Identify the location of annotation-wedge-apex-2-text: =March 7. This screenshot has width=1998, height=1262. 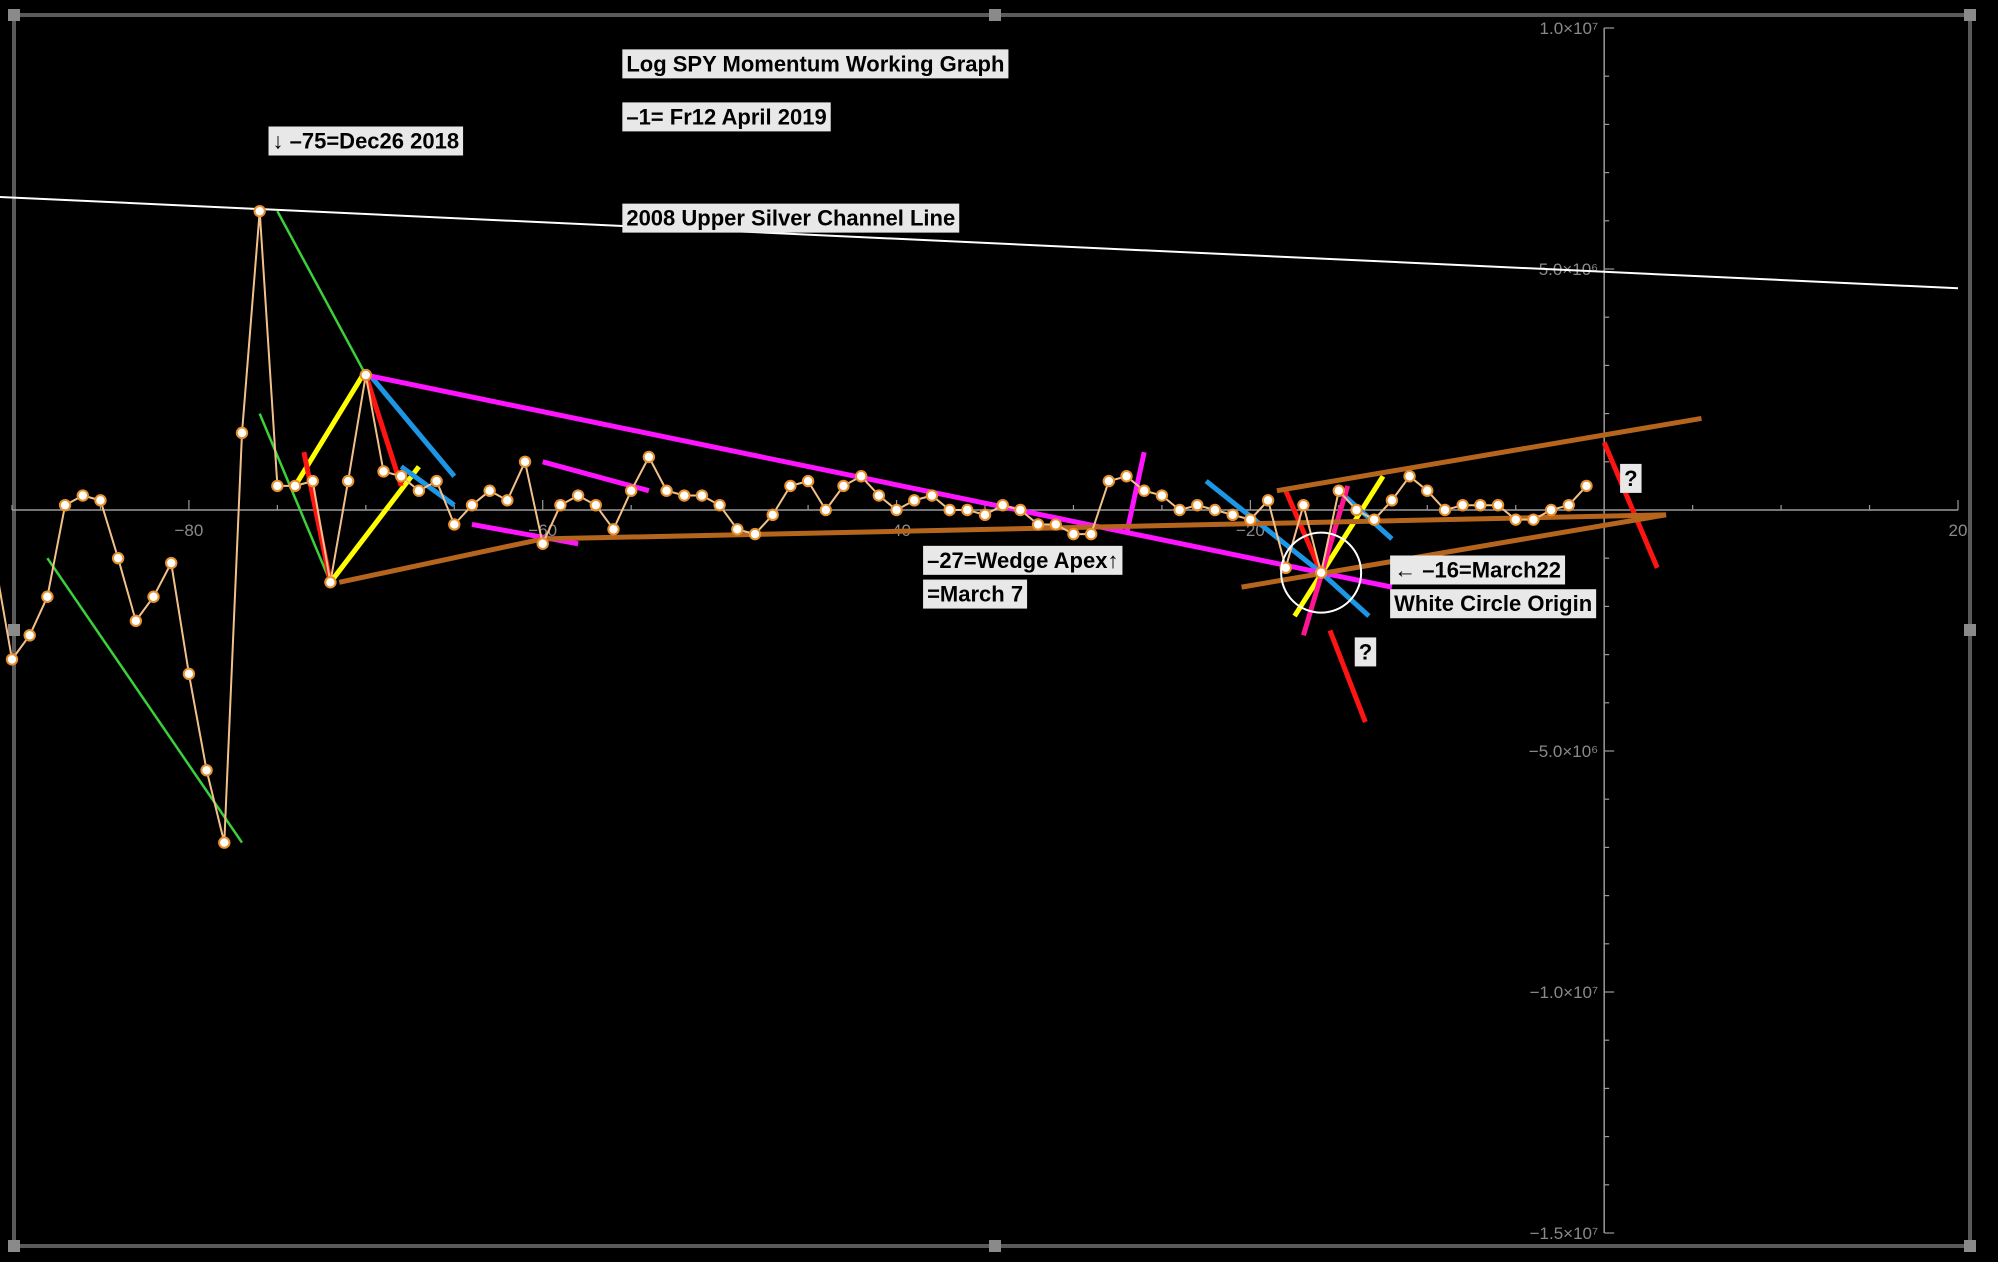
(975, 594).